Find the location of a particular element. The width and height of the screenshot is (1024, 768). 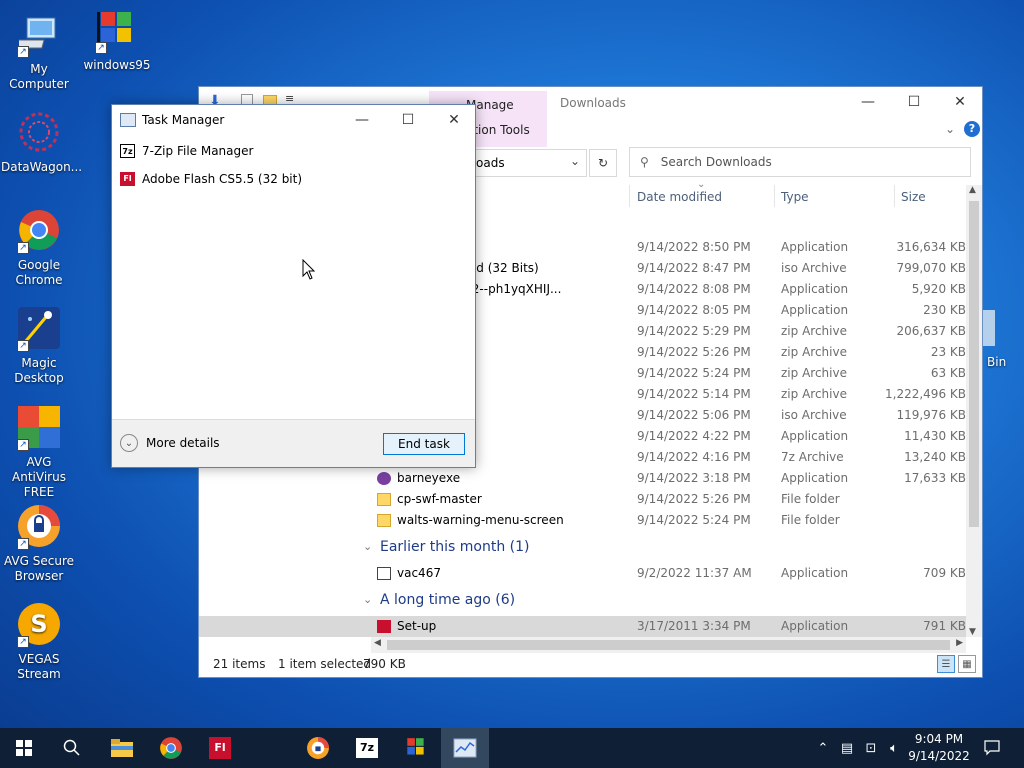

desktop-icon-vegas-stream: S ↗ VEGAS Stream is located at coordinates (39, 641).